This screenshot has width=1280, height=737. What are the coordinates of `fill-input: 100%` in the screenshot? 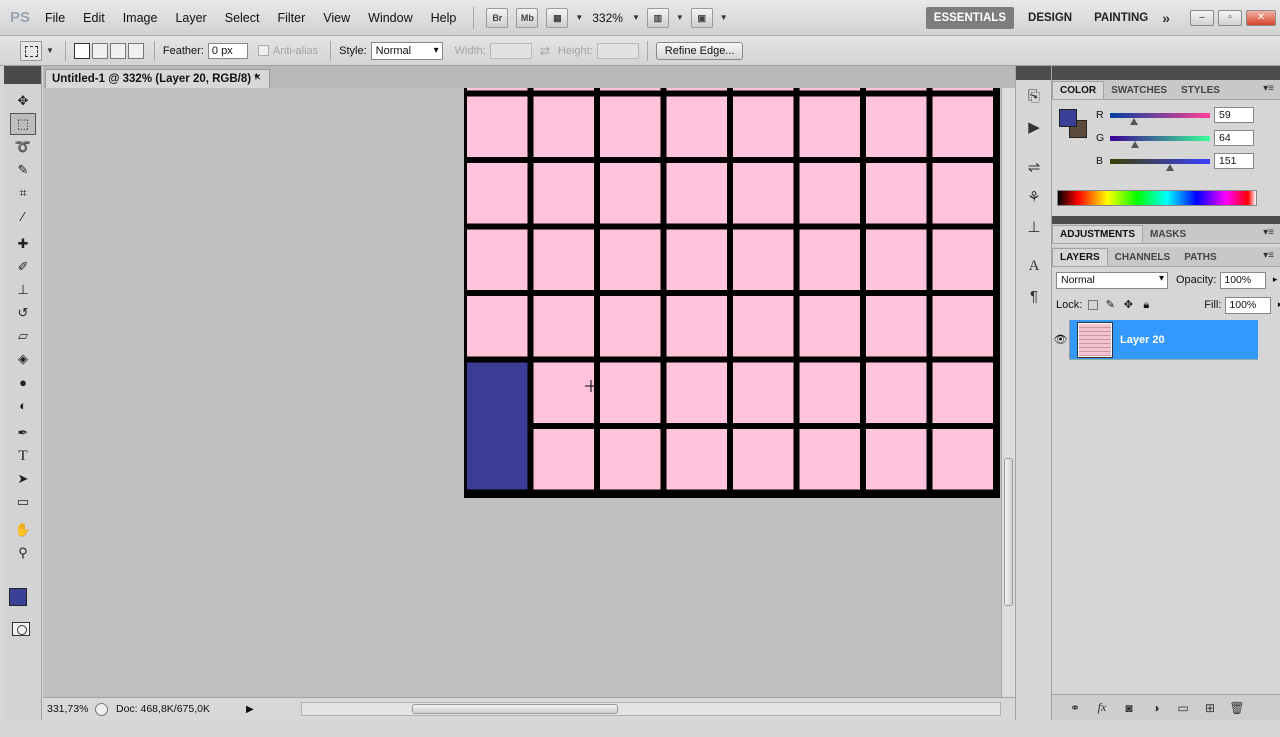 It's located at (1252, 305).